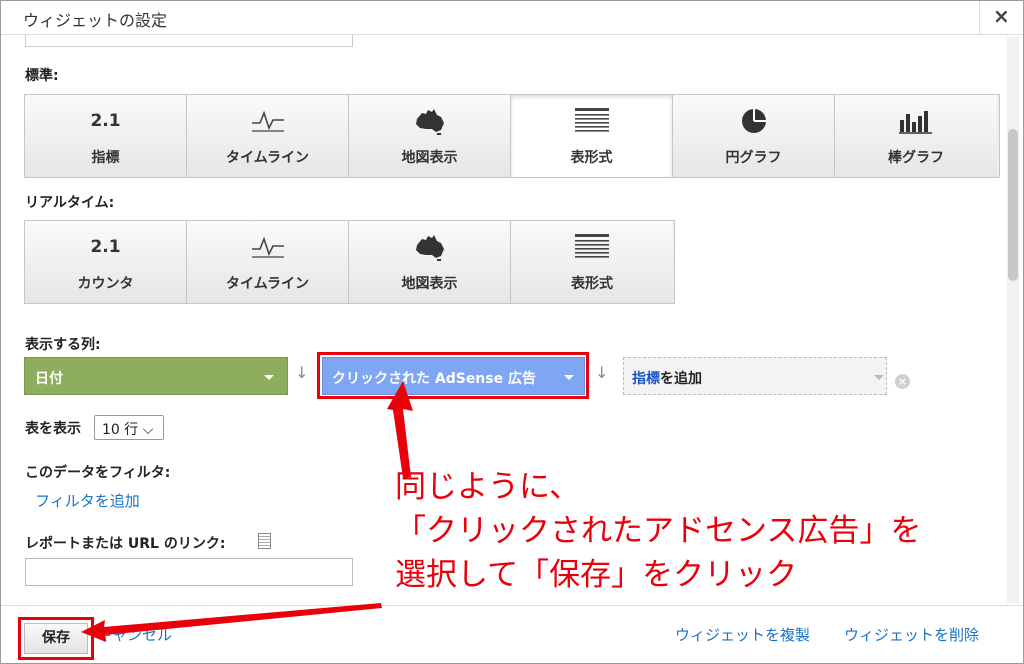 Image resolution: width=1024 pixels, height=664 pixels. Describe the element at coordinates (106, 136) in the screenshot. I see `viz-metric-button: 2.1 指標` at that location.